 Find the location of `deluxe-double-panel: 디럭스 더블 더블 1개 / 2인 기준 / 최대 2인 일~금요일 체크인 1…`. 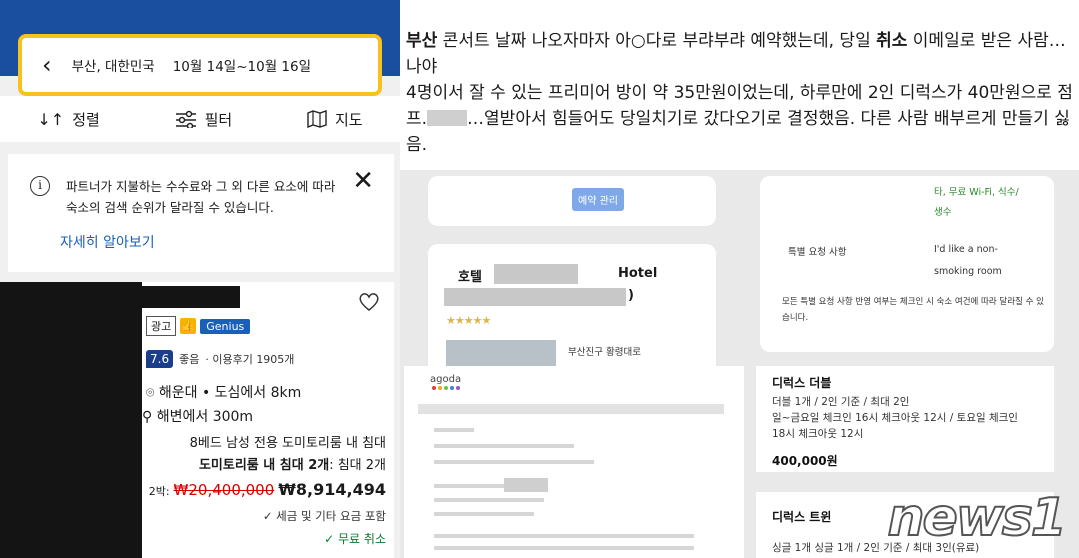

deluxe-double-panel: 디럭스 더블 더블 1개 / 2인 기준 / 최대 2인 일~금요일 체크인 1… is located at coordinates (905, 419).